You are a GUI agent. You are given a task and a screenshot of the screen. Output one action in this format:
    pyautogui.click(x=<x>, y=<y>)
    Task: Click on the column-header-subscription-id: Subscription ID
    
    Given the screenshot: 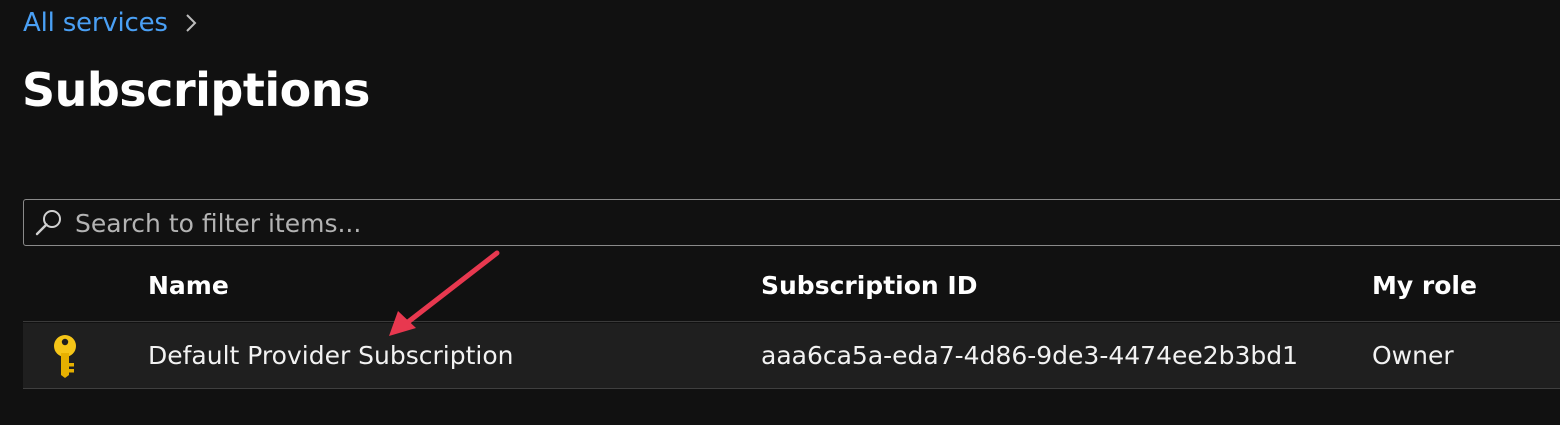 What is the action you would take?
    pyautogui.click(x=869, y=285)
    